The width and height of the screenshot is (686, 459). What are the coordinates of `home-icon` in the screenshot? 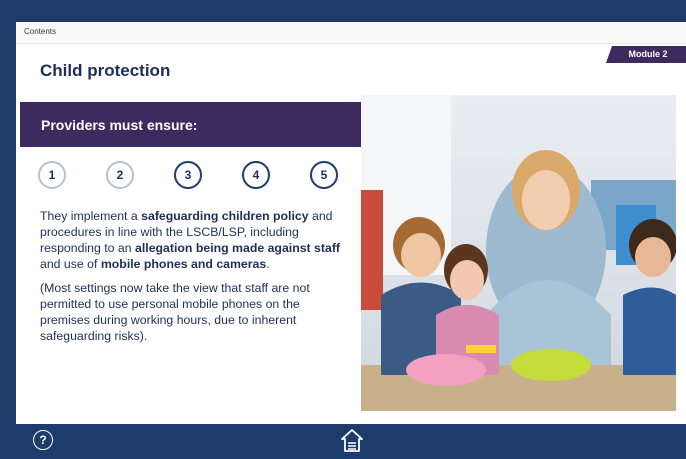 It's located at (352, 441).